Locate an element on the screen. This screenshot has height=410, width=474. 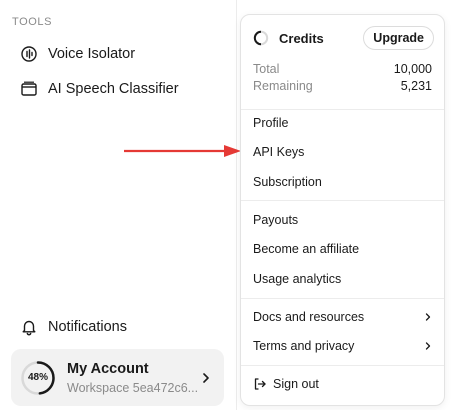
credits-remaining-row: Remaining 5,231 is located at coordinates (342, 87).